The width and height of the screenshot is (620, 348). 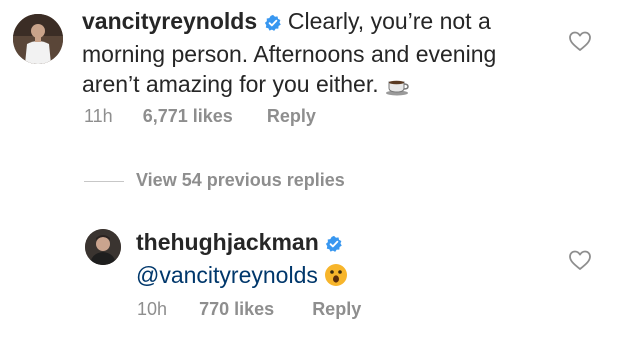 I want to click on mention-link: @vancityreynolds, so click(x=227, y=275).